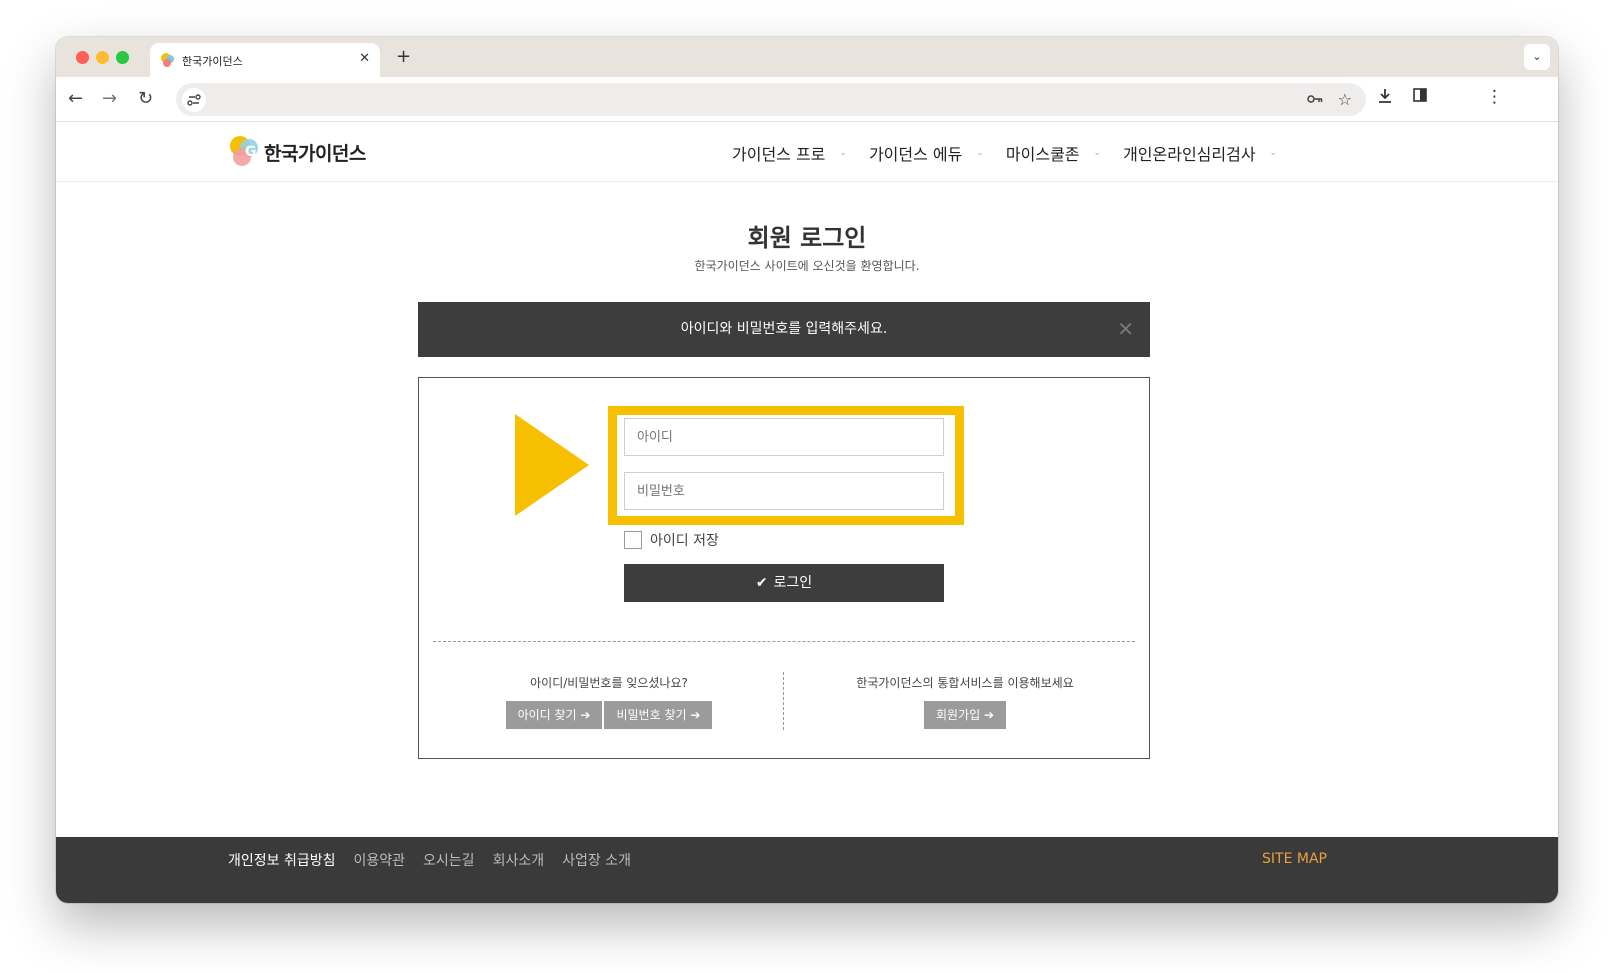 This screenshot has width=1608, height=973. I want to click on browser-toolbar: ← → ↻ ☆ ⋮, so click(807, 99).